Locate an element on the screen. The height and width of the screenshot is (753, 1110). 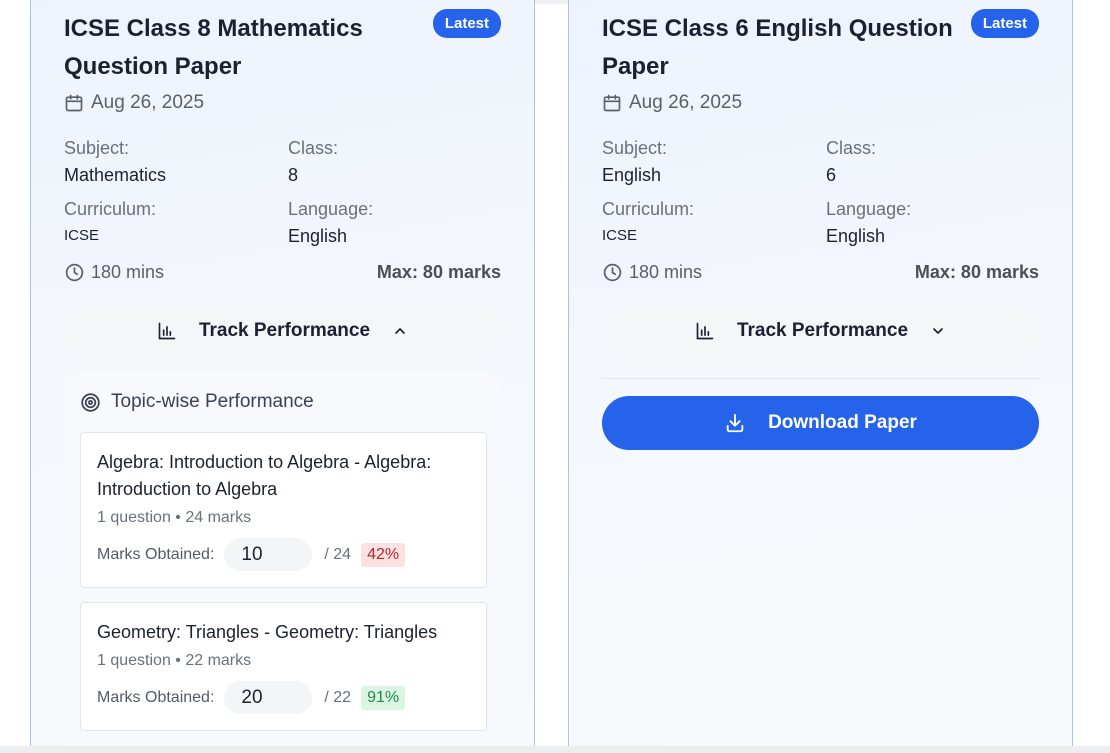
subject-value: English is located at coordinates (632, 175).